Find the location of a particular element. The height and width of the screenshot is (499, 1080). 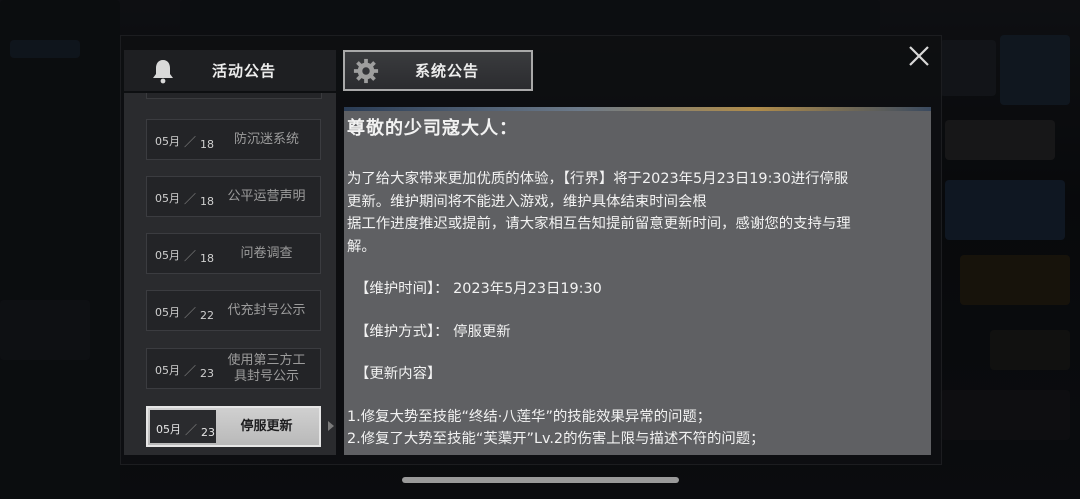

update-item: 2.修复了大势至技能“芙蕖开”Lv.2的伤害上限与描述不符的问题； is located at coordinates (556, 439).